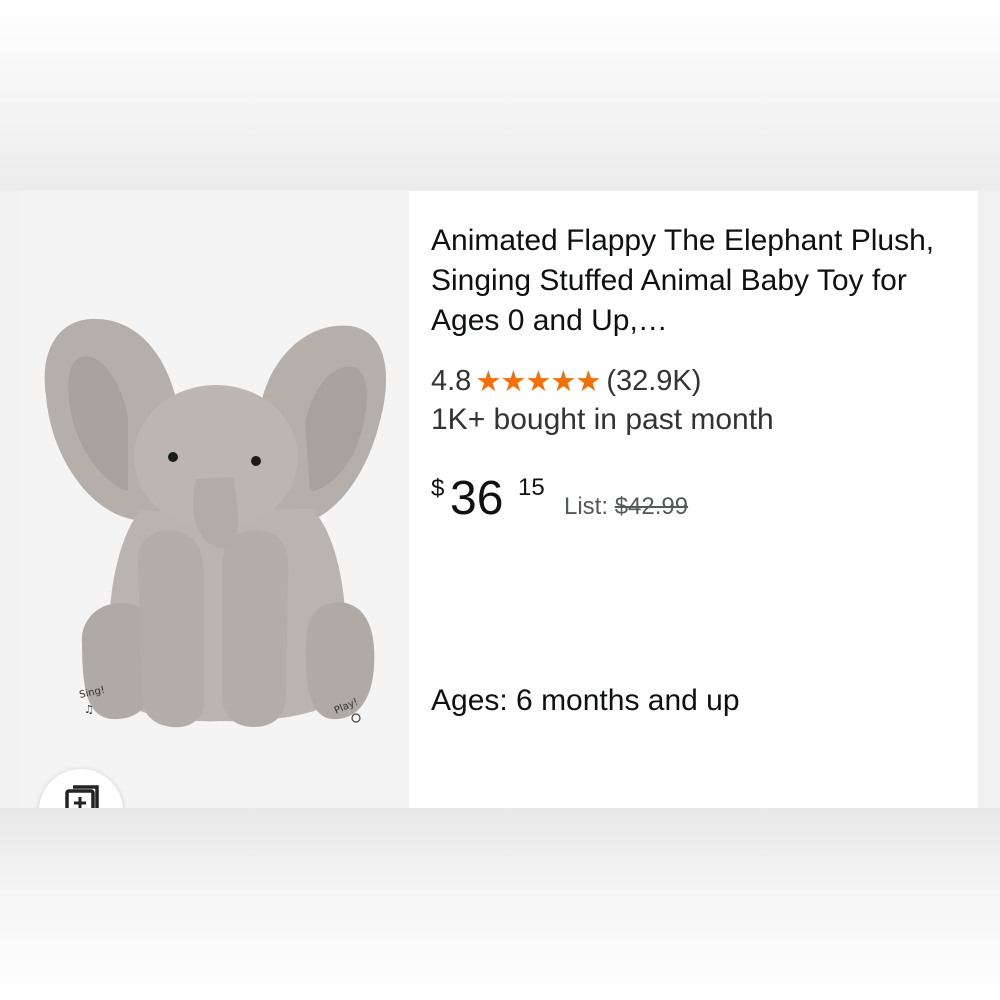 The image size is (1000, 1000). I want to click on swirl-icon, so click(356, 718).